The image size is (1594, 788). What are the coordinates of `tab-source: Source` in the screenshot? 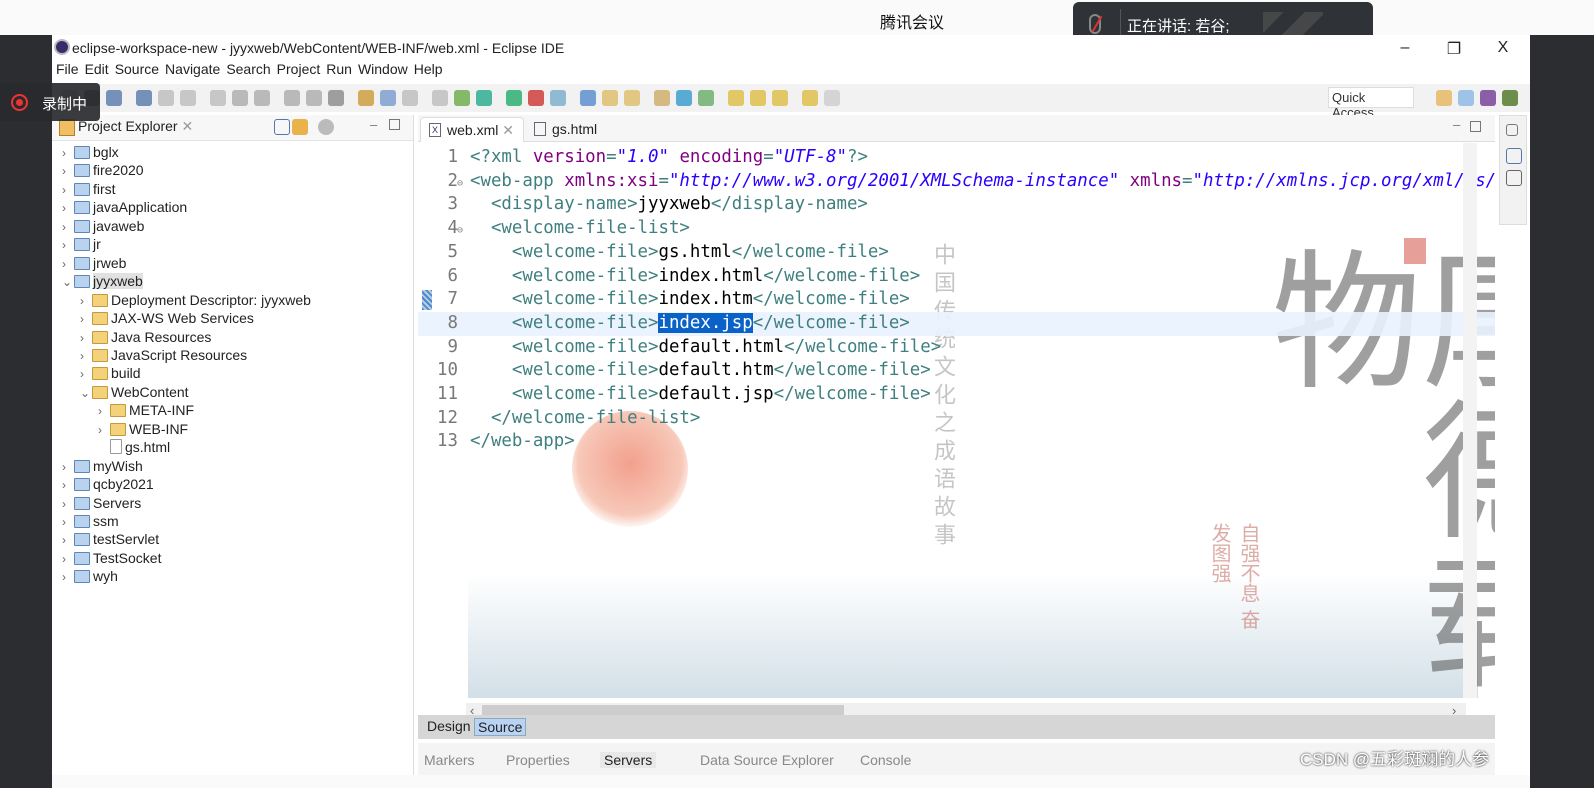 It's located at (500, 727).